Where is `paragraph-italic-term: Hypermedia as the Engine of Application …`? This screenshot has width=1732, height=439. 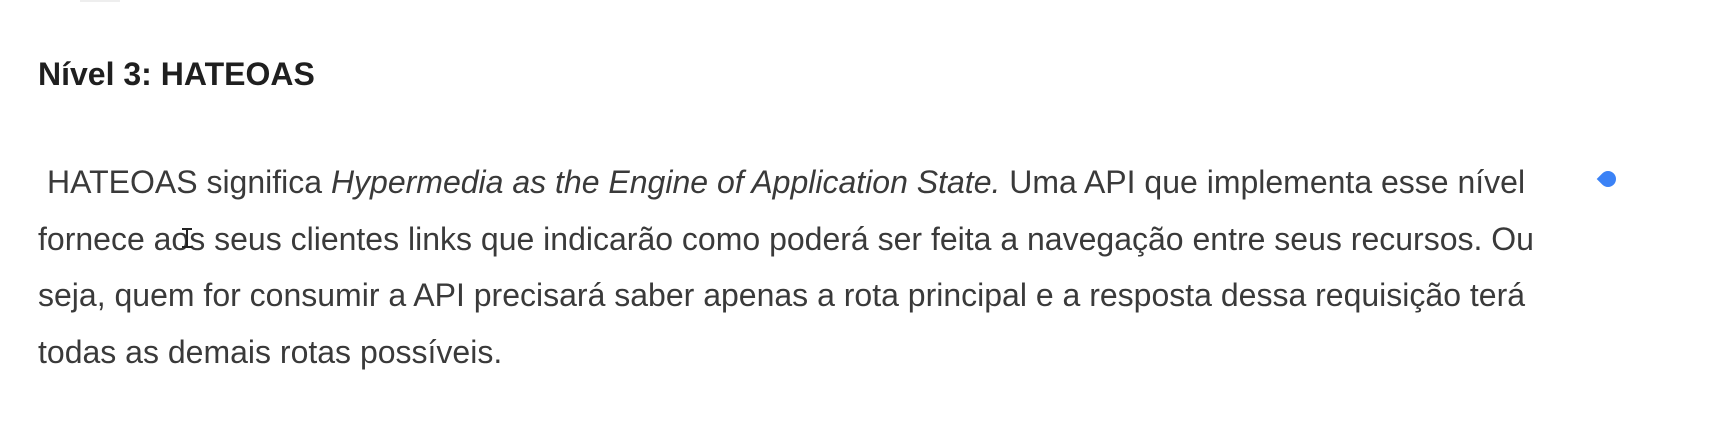
paragraph-italic-term: Hypermedia as the Engine of Application … is located at coordinates (665, 182).